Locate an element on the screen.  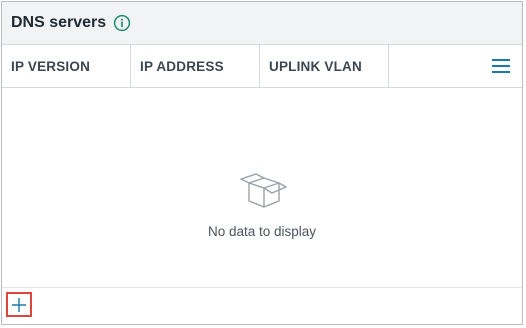
table-header-row: IP VERSION IP ADDRESS UPLINK VLAN is located at coordinates (262, 66).